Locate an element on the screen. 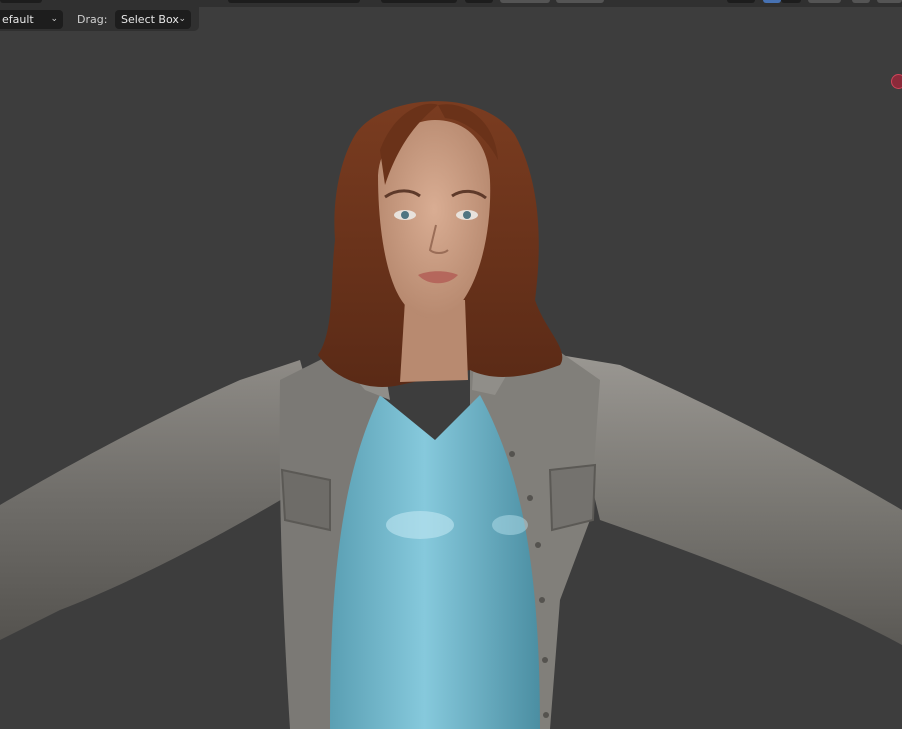  right-iris is located at coordinates (467, 215).